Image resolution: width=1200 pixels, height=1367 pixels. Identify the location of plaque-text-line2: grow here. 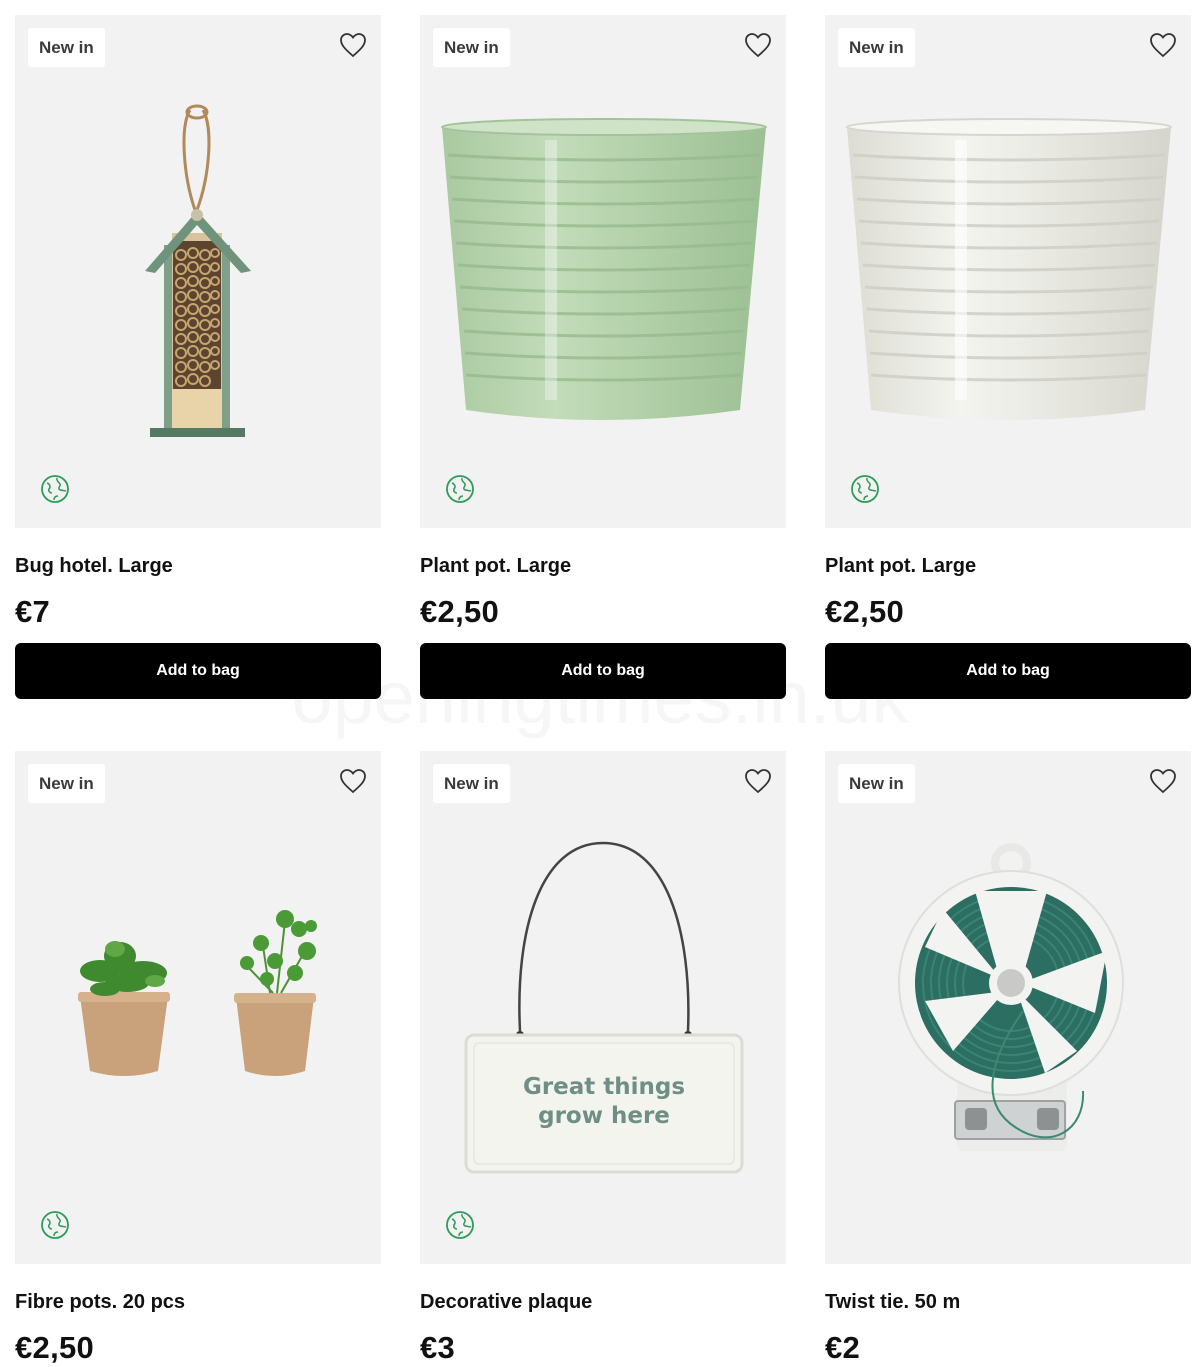
(604, 1116).